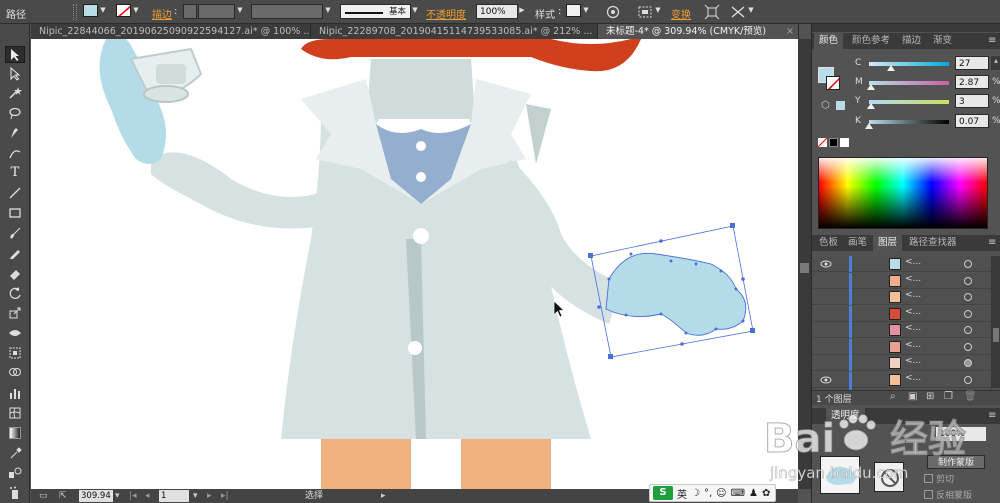 The image size is (1000, 503). What do you see at coordinates (96, 496) in the screenshot?
I see `zoom-input: 309.94` at bounding box center [96, 496].